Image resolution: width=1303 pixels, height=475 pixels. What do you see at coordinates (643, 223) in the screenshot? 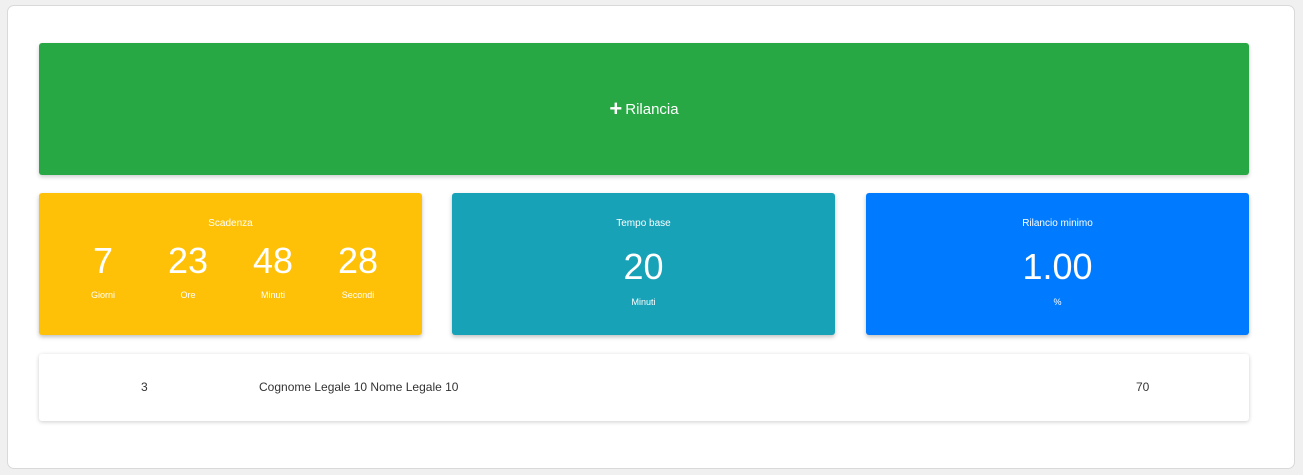
I see `base-time-title: Tempo base` at bounding box center [643, 223].